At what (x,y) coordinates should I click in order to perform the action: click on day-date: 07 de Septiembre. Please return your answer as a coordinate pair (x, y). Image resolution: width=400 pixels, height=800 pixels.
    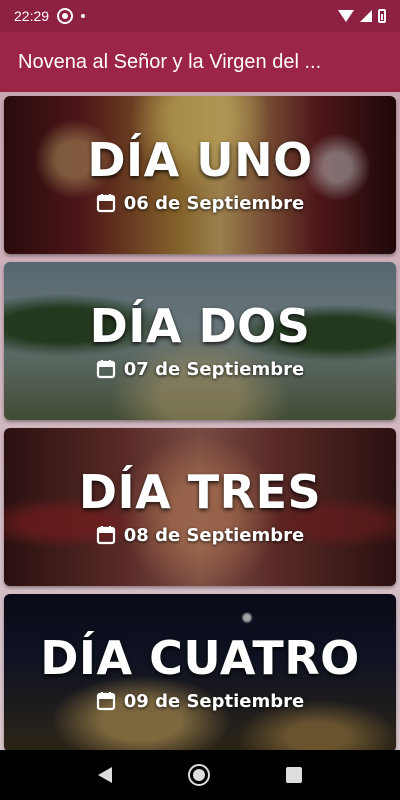
    Looking at the image, I should click on (214, 369).